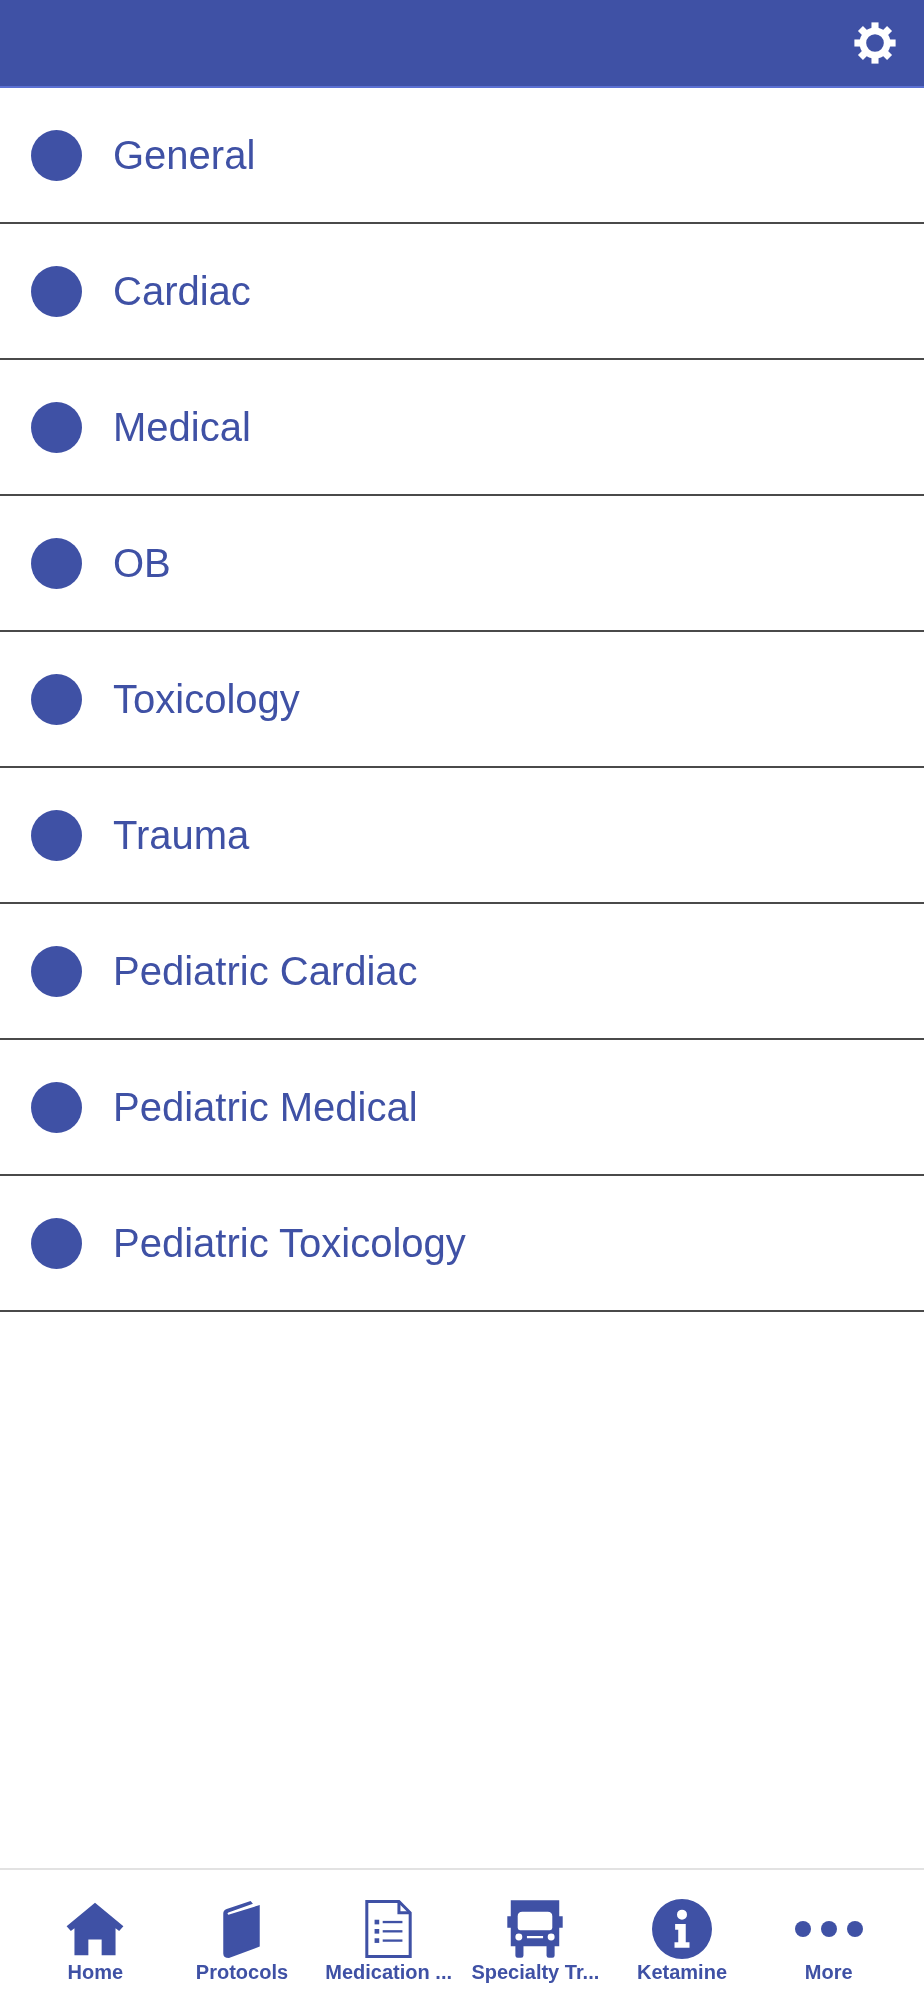 This screenshot has height=2000, width=924. What do you see at coordinates (462, 1108) in the screenshot?
I see `list-item: Pediatric Medical` at bounding box center [462, 1108].